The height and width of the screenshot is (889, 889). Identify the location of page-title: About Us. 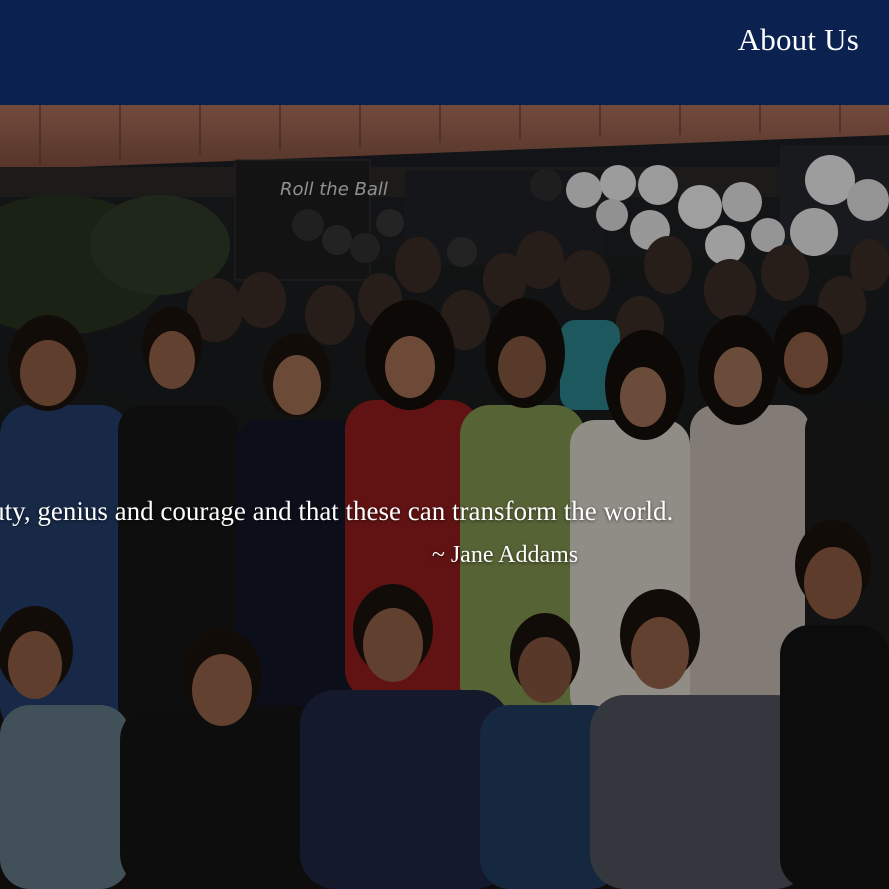
(798, 39).